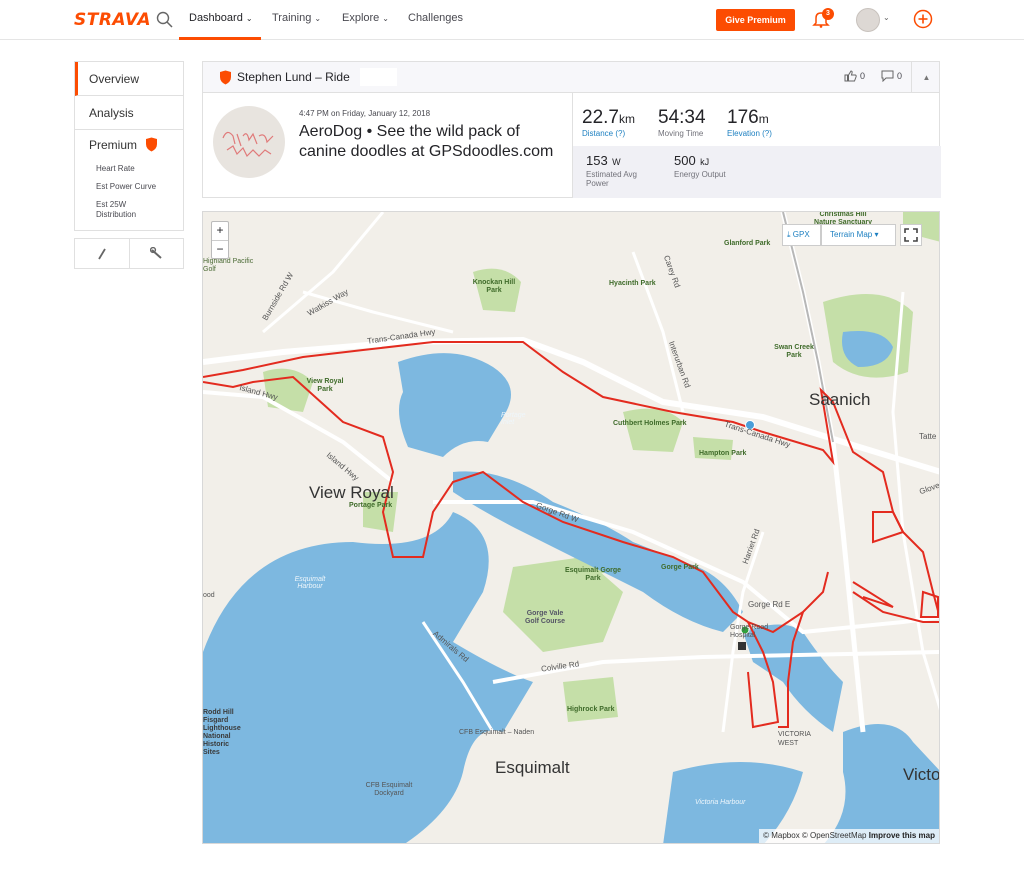  I want to click on stat-energy: 500 kJ Energy Output, so click(700, 165).